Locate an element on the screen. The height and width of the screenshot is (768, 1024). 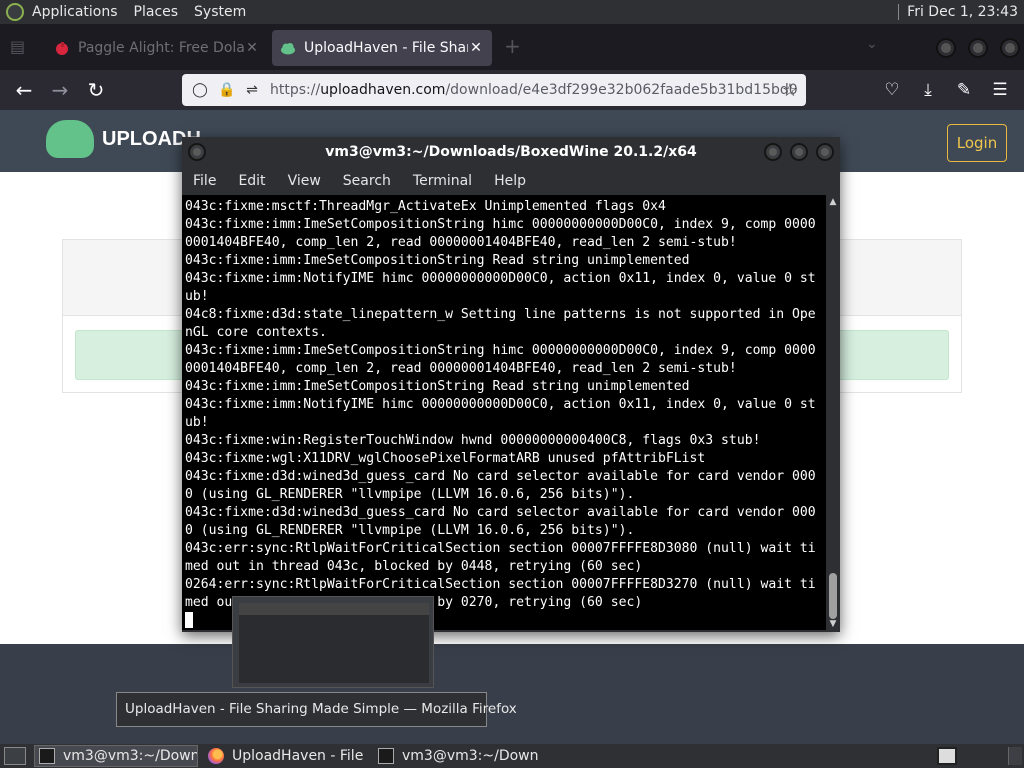
scroll-up-icon: ▲ is located at coordinates (833, 202).